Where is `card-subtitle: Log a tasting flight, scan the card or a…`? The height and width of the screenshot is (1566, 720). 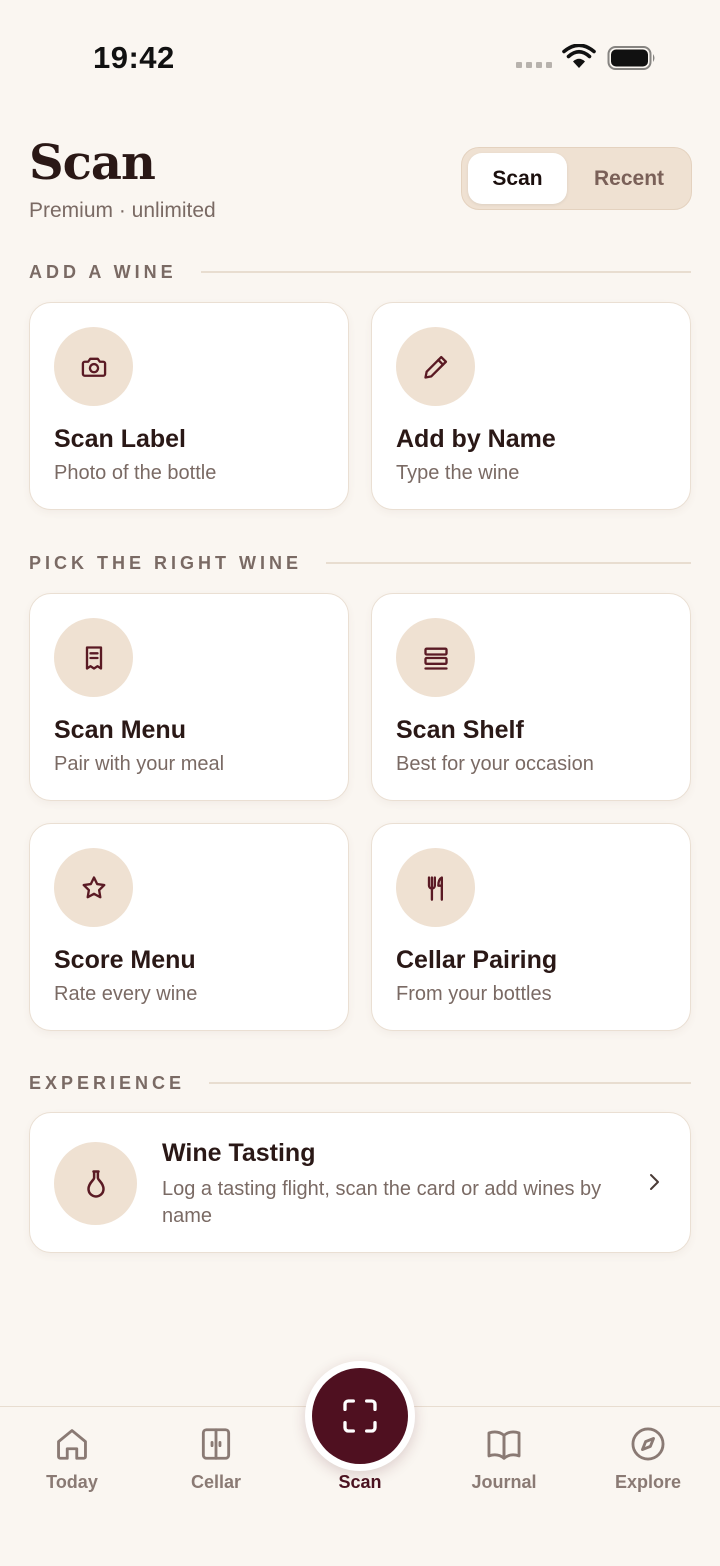 card-subtitle: Log a tasting flight, scan the card or a… is located at coordinates (382, 1202).